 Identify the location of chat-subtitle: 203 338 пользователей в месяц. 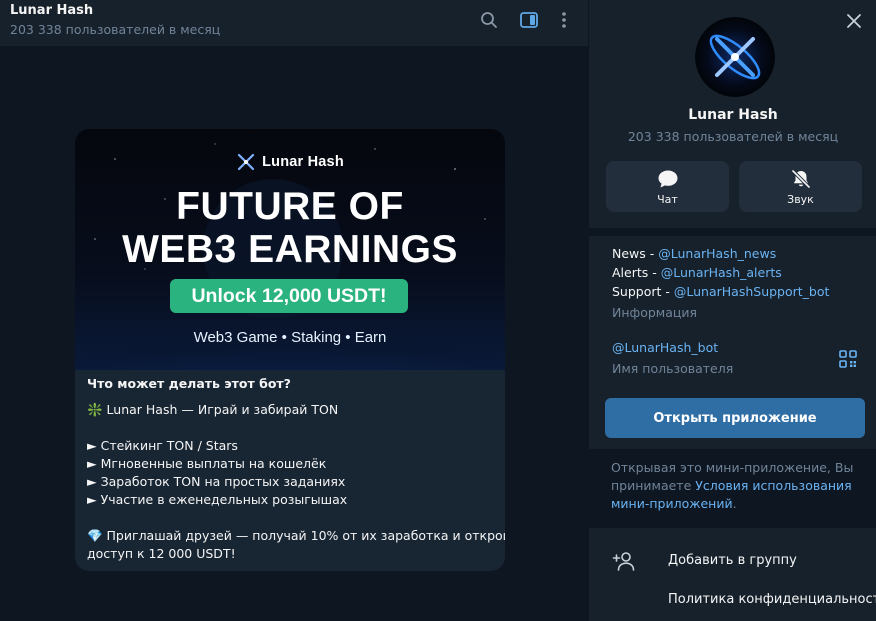
(115, 29).